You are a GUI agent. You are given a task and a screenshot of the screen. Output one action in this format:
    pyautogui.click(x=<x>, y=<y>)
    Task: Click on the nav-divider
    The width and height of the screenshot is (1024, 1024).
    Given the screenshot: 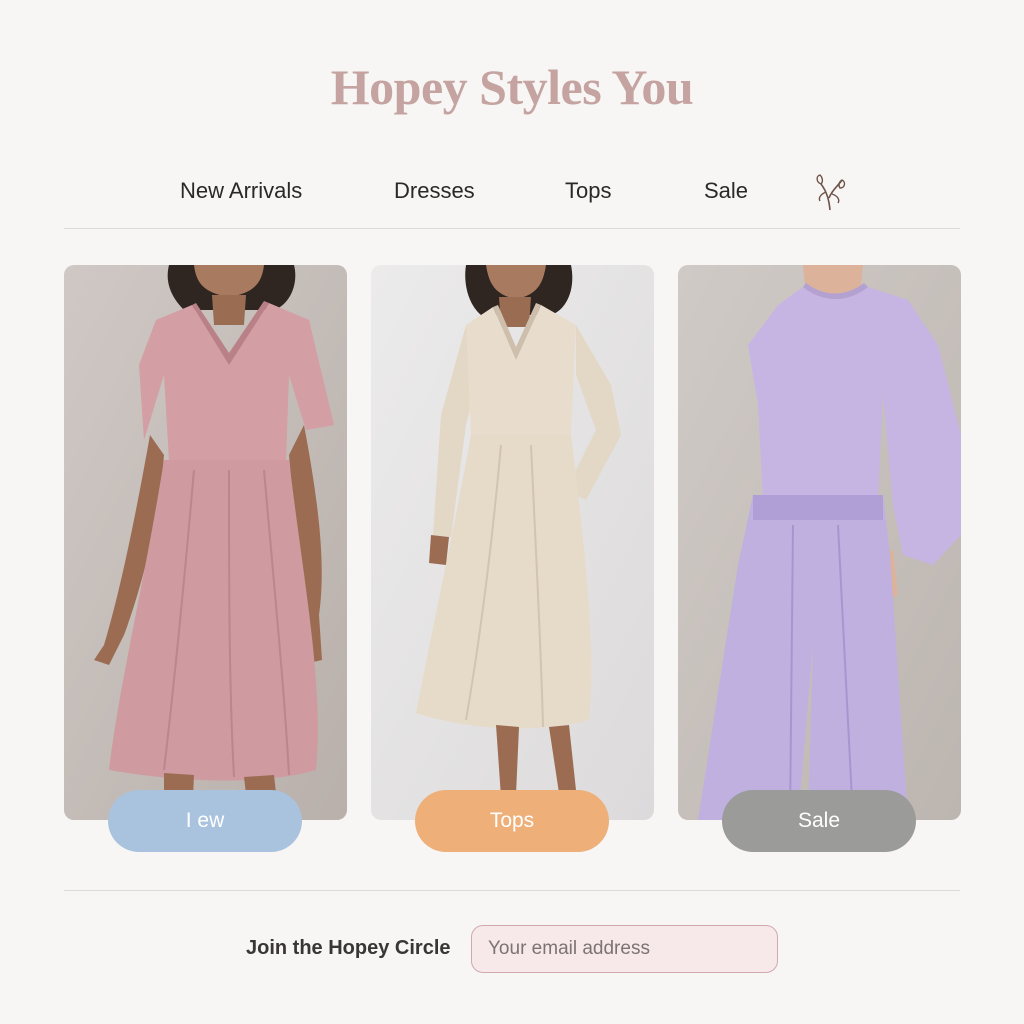 What is the action you would take?
    pyautogui.click(x=512, y=228)
    